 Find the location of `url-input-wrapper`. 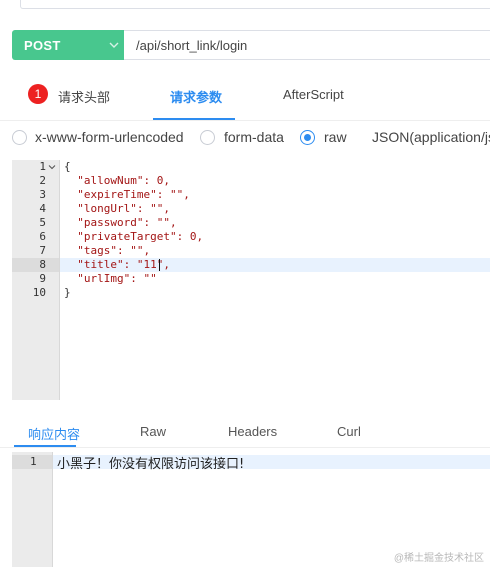

url-input-wrapper is located at coordinates (307, 45).